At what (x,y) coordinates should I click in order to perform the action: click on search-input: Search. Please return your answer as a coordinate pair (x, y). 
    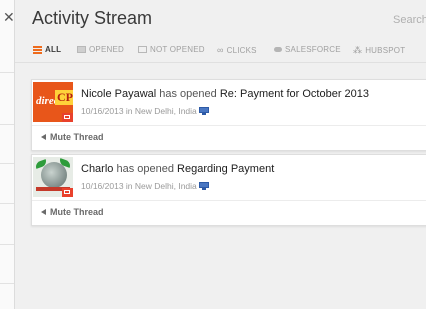
    Looking at the image, I should click on (409, 20).